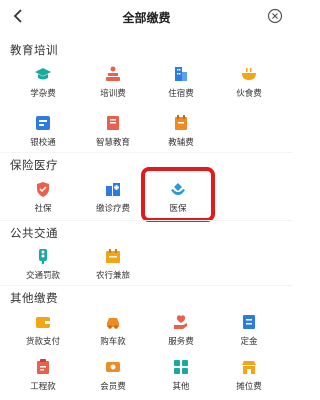 The height and width of the screenshot is (400, 320). Describe the element at coordinates (43, 366) in the screenshot. I see `clipboard-icon` at that location.